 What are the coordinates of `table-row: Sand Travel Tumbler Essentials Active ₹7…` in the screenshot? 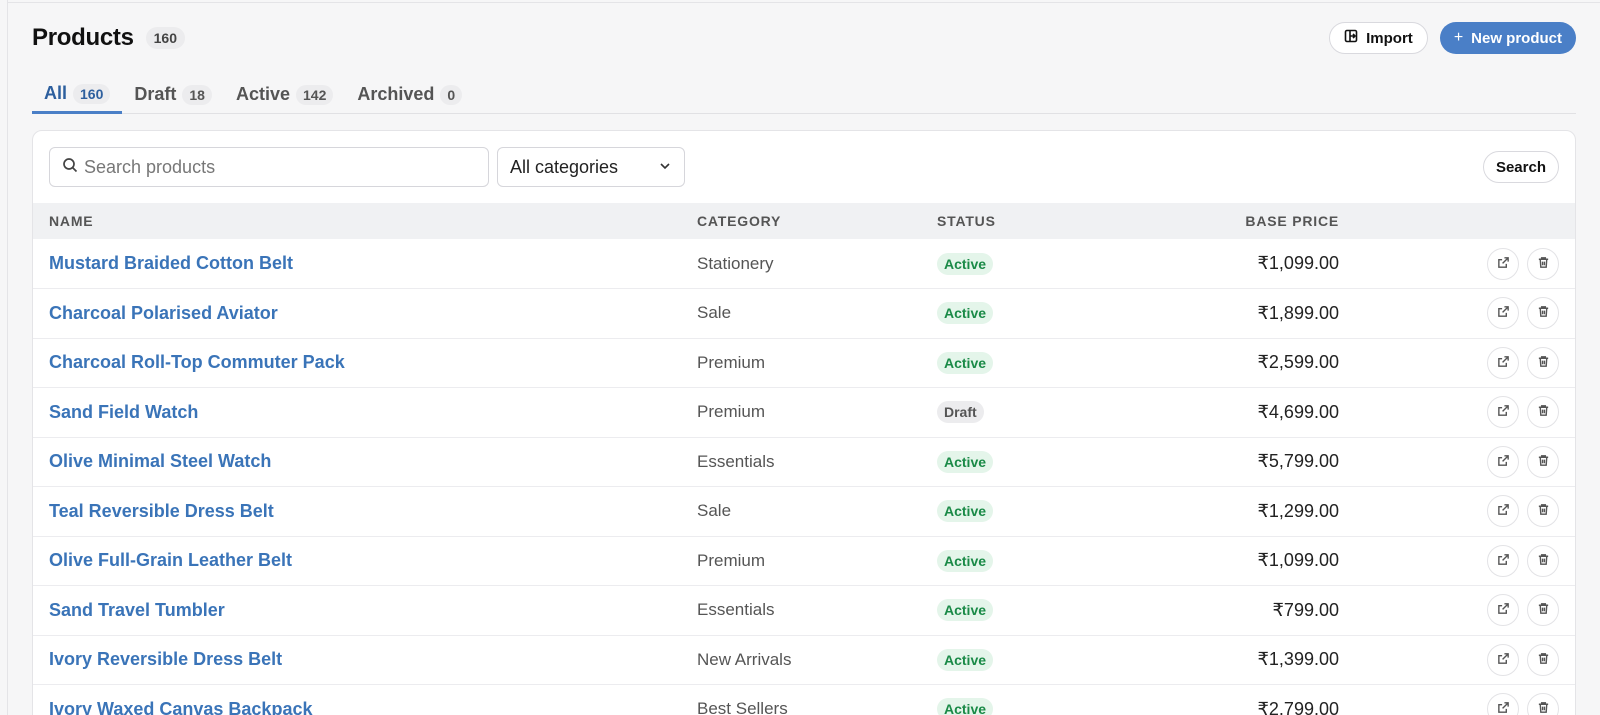 It's located at (804, 611).